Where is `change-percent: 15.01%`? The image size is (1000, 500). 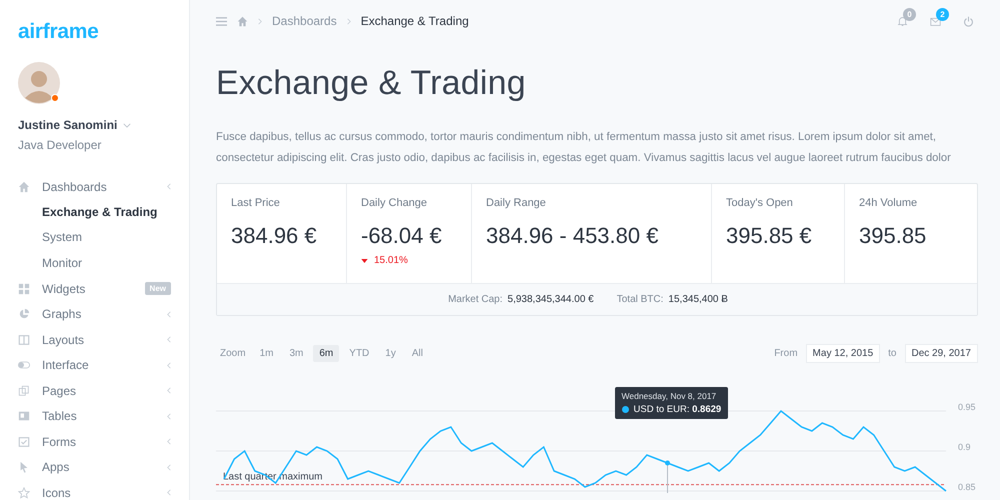 change-percent: 15.01% is located at coordinates (391, 260).